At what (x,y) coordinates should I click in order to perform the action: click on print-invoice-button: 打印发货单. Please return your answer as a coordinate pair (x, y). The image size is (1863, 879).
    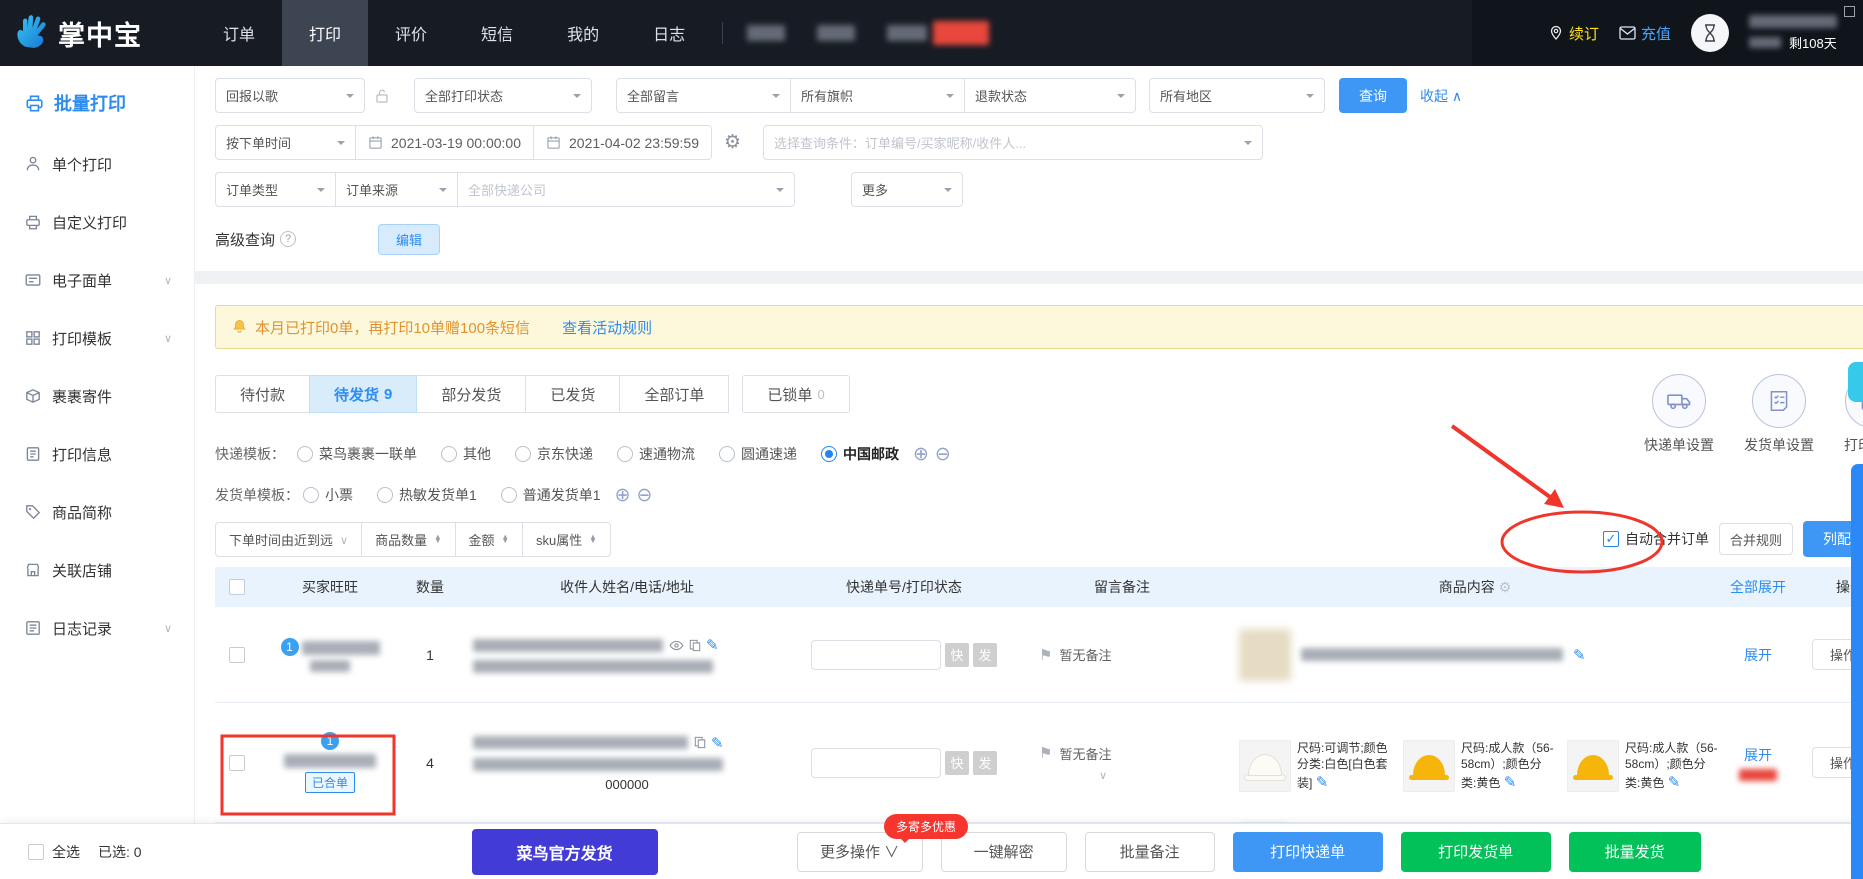
    Looking at the image, I should click on (1475, 851).